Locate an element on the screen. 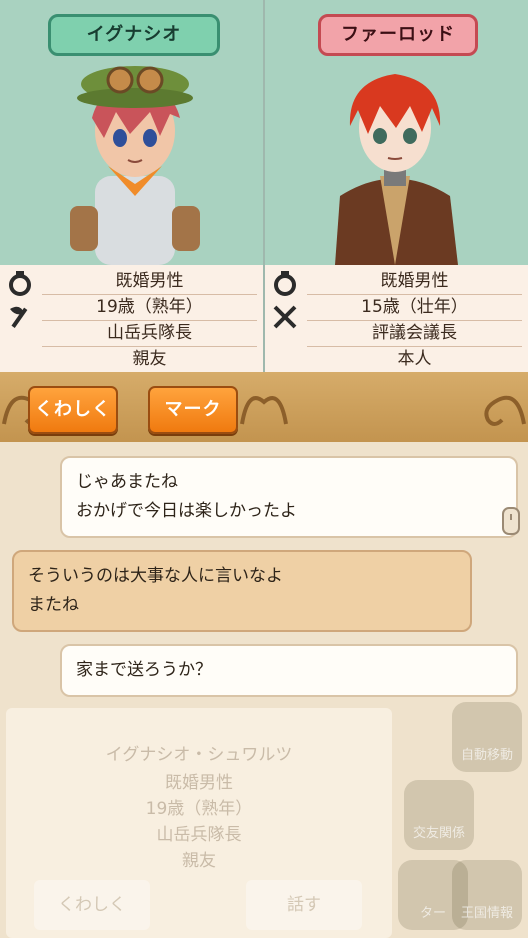  chat-bubble-right-1: じゃあまたね おかげで今日は楽しかったよ is located at coordinates (289, 497).